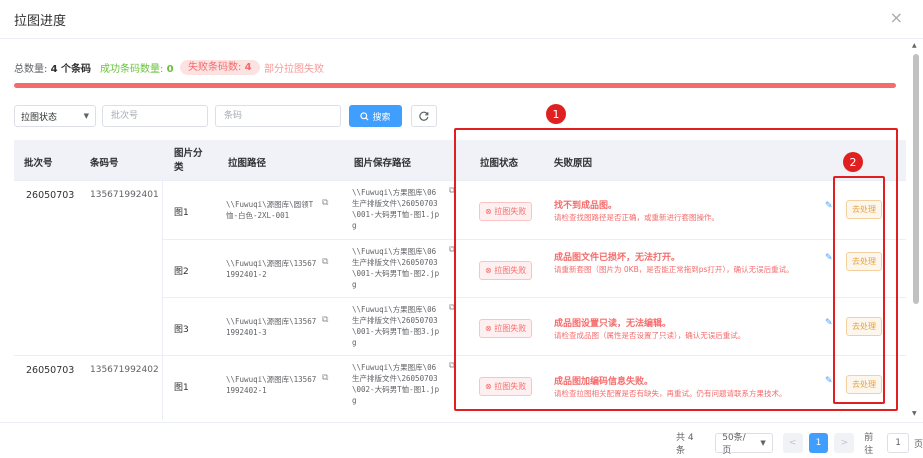 Image resolution: width=923 pixels, height=458 pixels. What do you see at coordinates (869, 444) in the screenshot?
I see `goto-label: 前往` at bounding box center [869, 444].